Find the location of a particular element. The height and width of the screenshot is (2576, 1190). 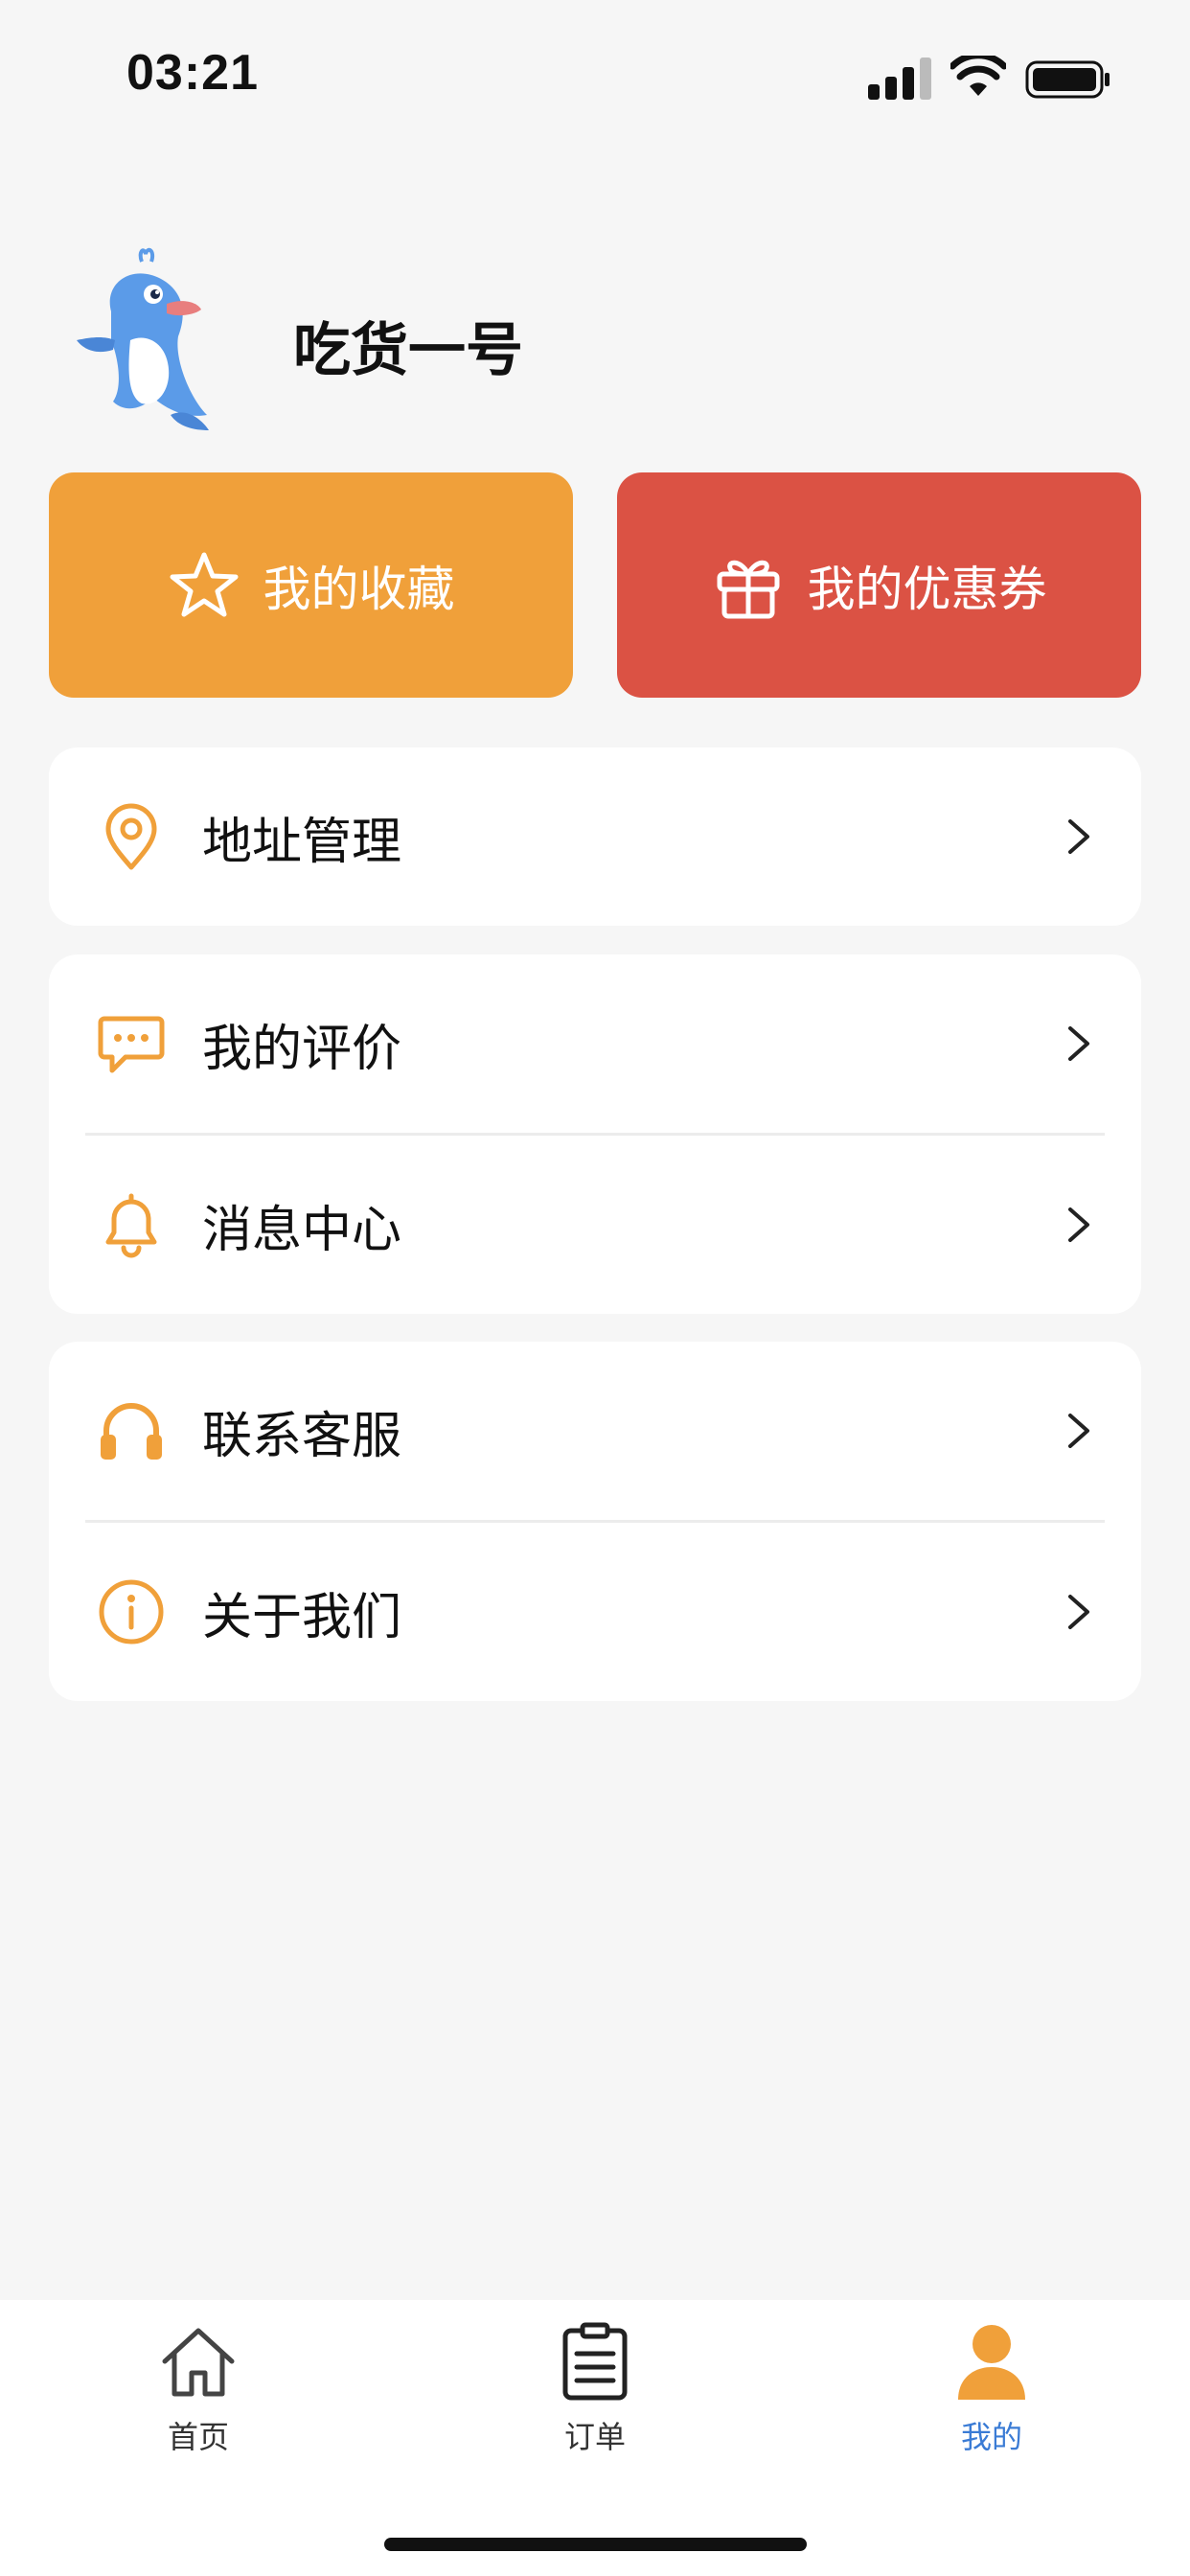

wifi-icon is located at coordinates (978, 76).